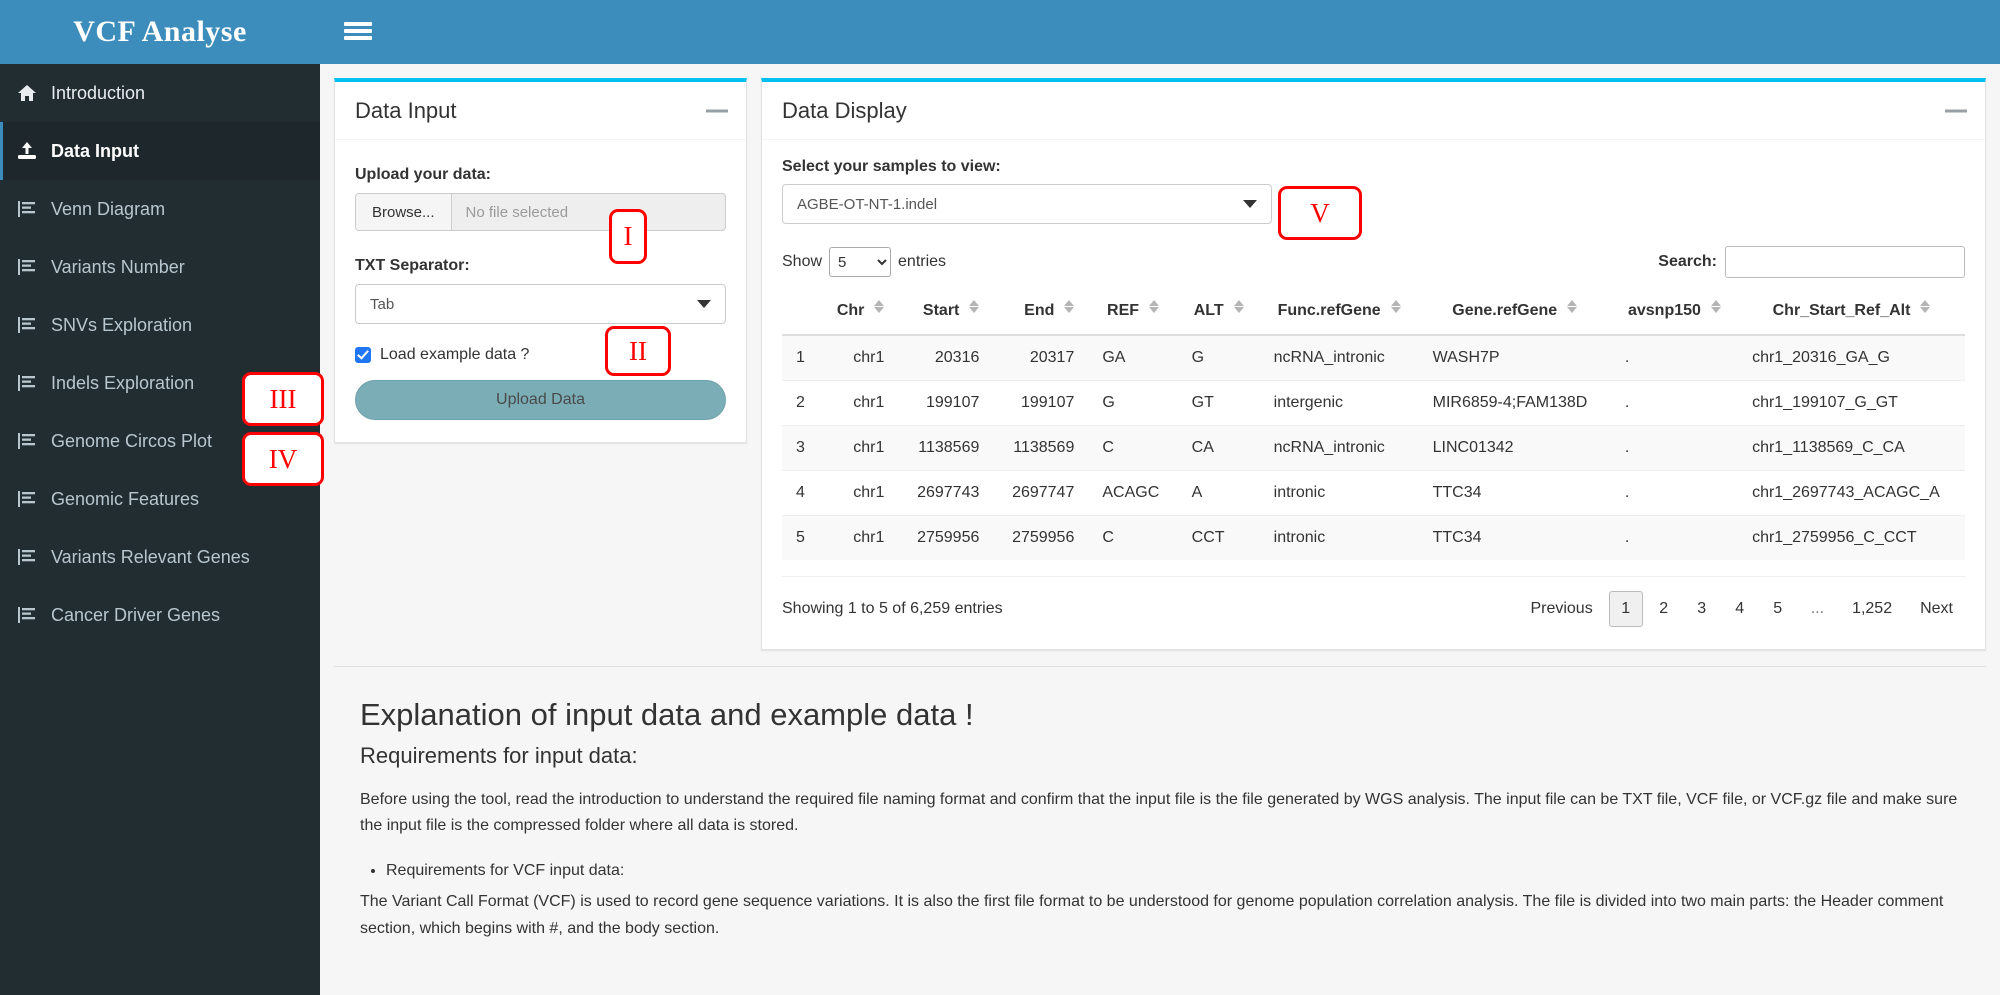 The height and width of the screenshot is (995, 2000). I want to click on txt-separator-select: Tab, so click(540, 304).